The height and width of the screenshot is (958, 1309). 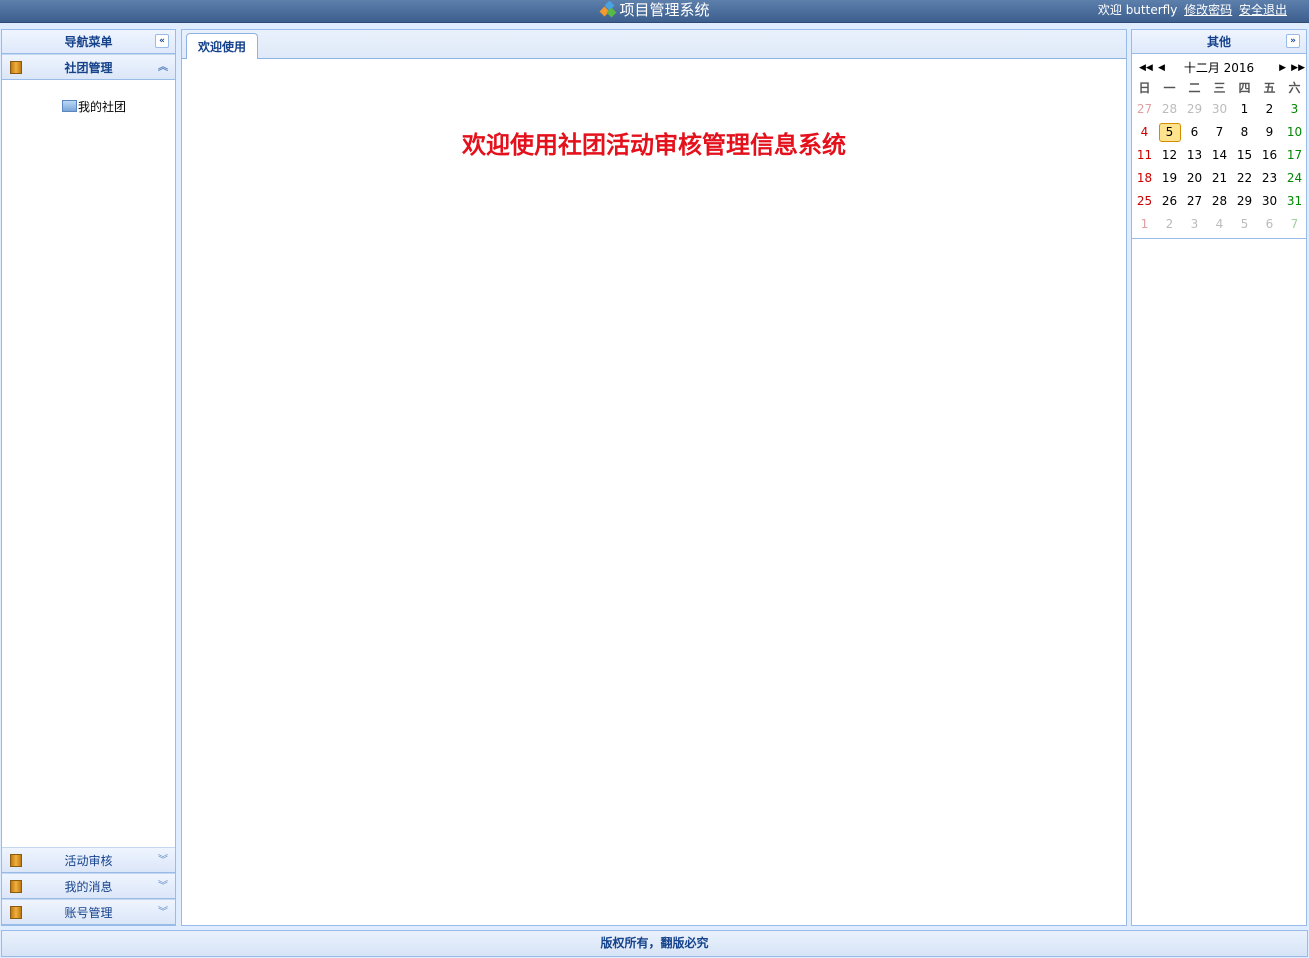 I want to click on calendar-weekday: 一, so click(x=1169, y=88).